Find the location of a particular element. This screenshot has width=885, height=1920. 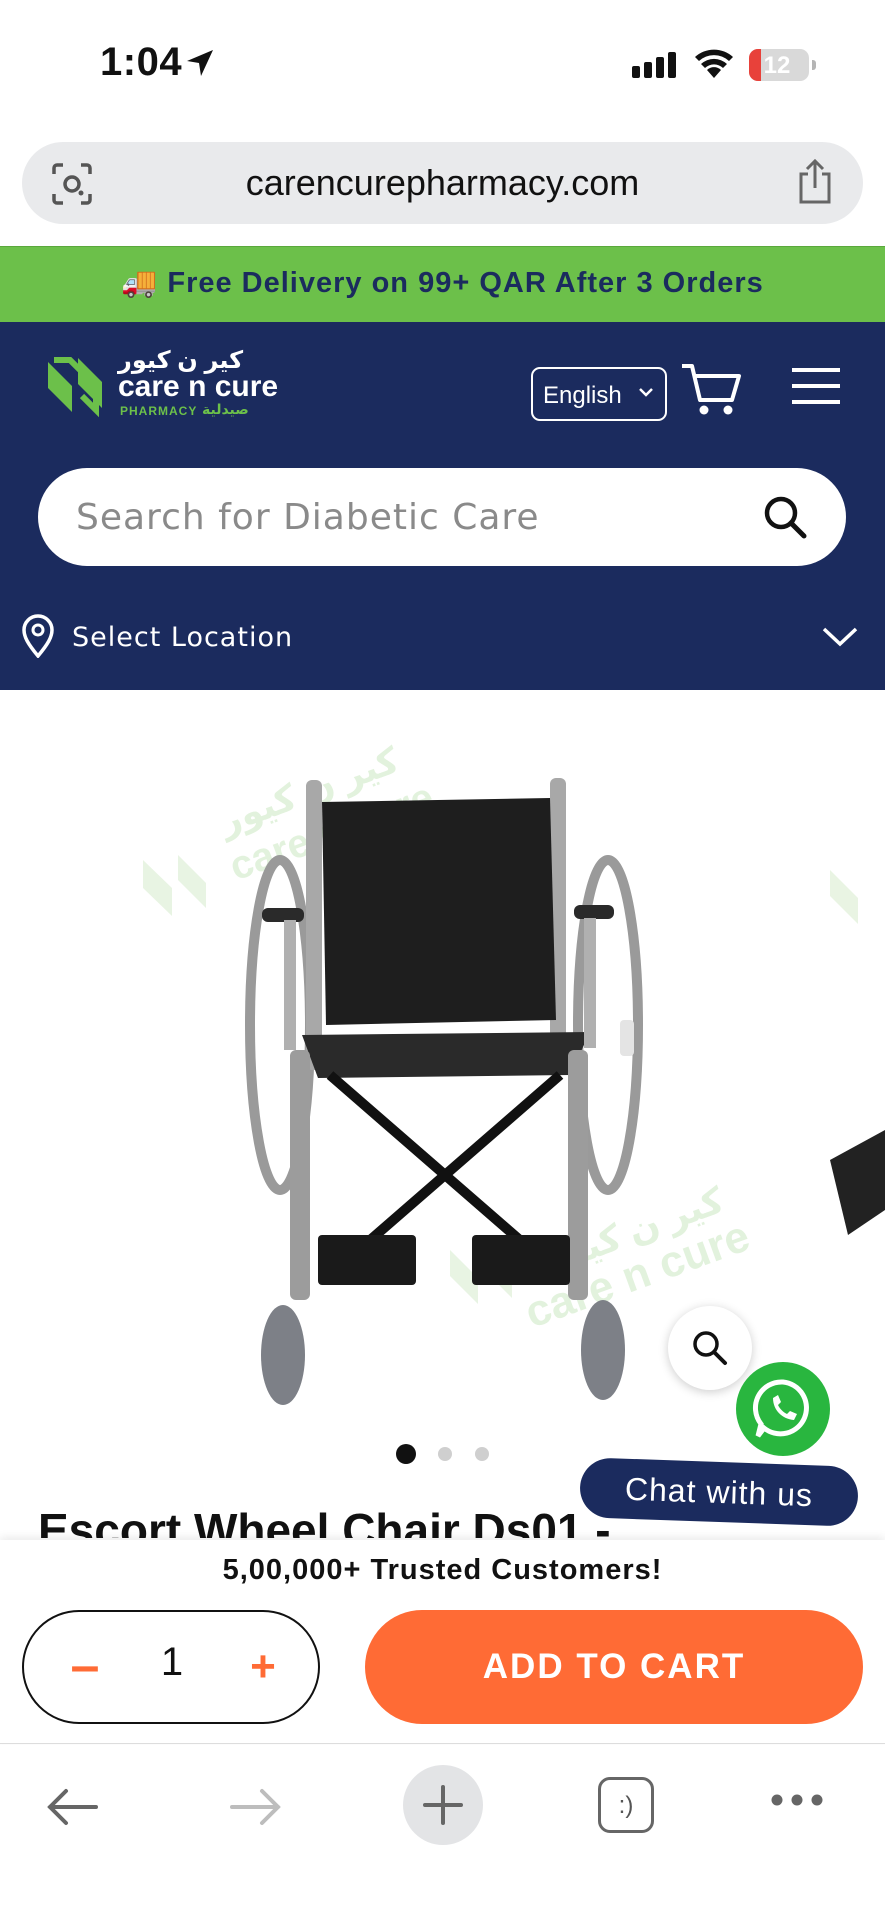

url-bar: carencurepharmacy.com is located at coordinates (442, 183).